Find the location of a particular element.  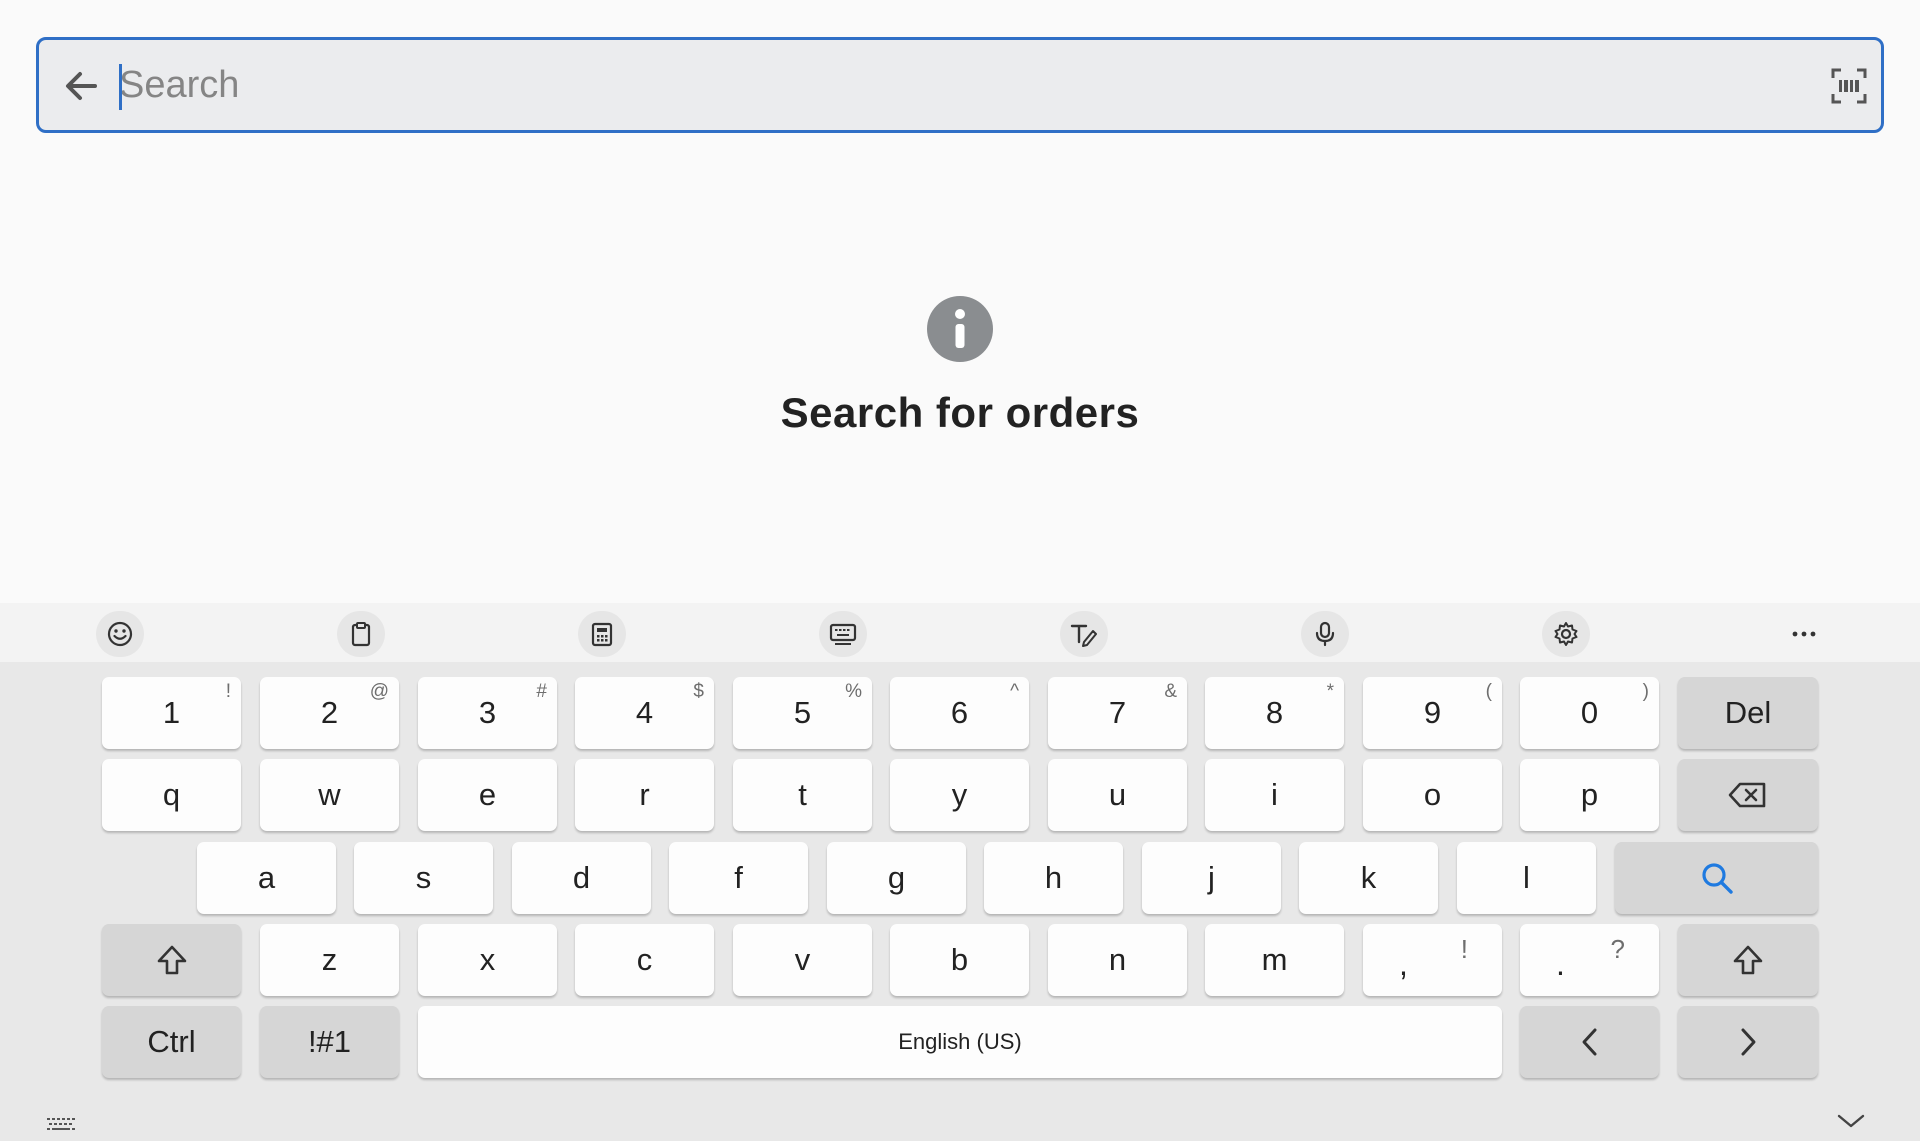

more-options-button is located at coordinates (1804, 634).